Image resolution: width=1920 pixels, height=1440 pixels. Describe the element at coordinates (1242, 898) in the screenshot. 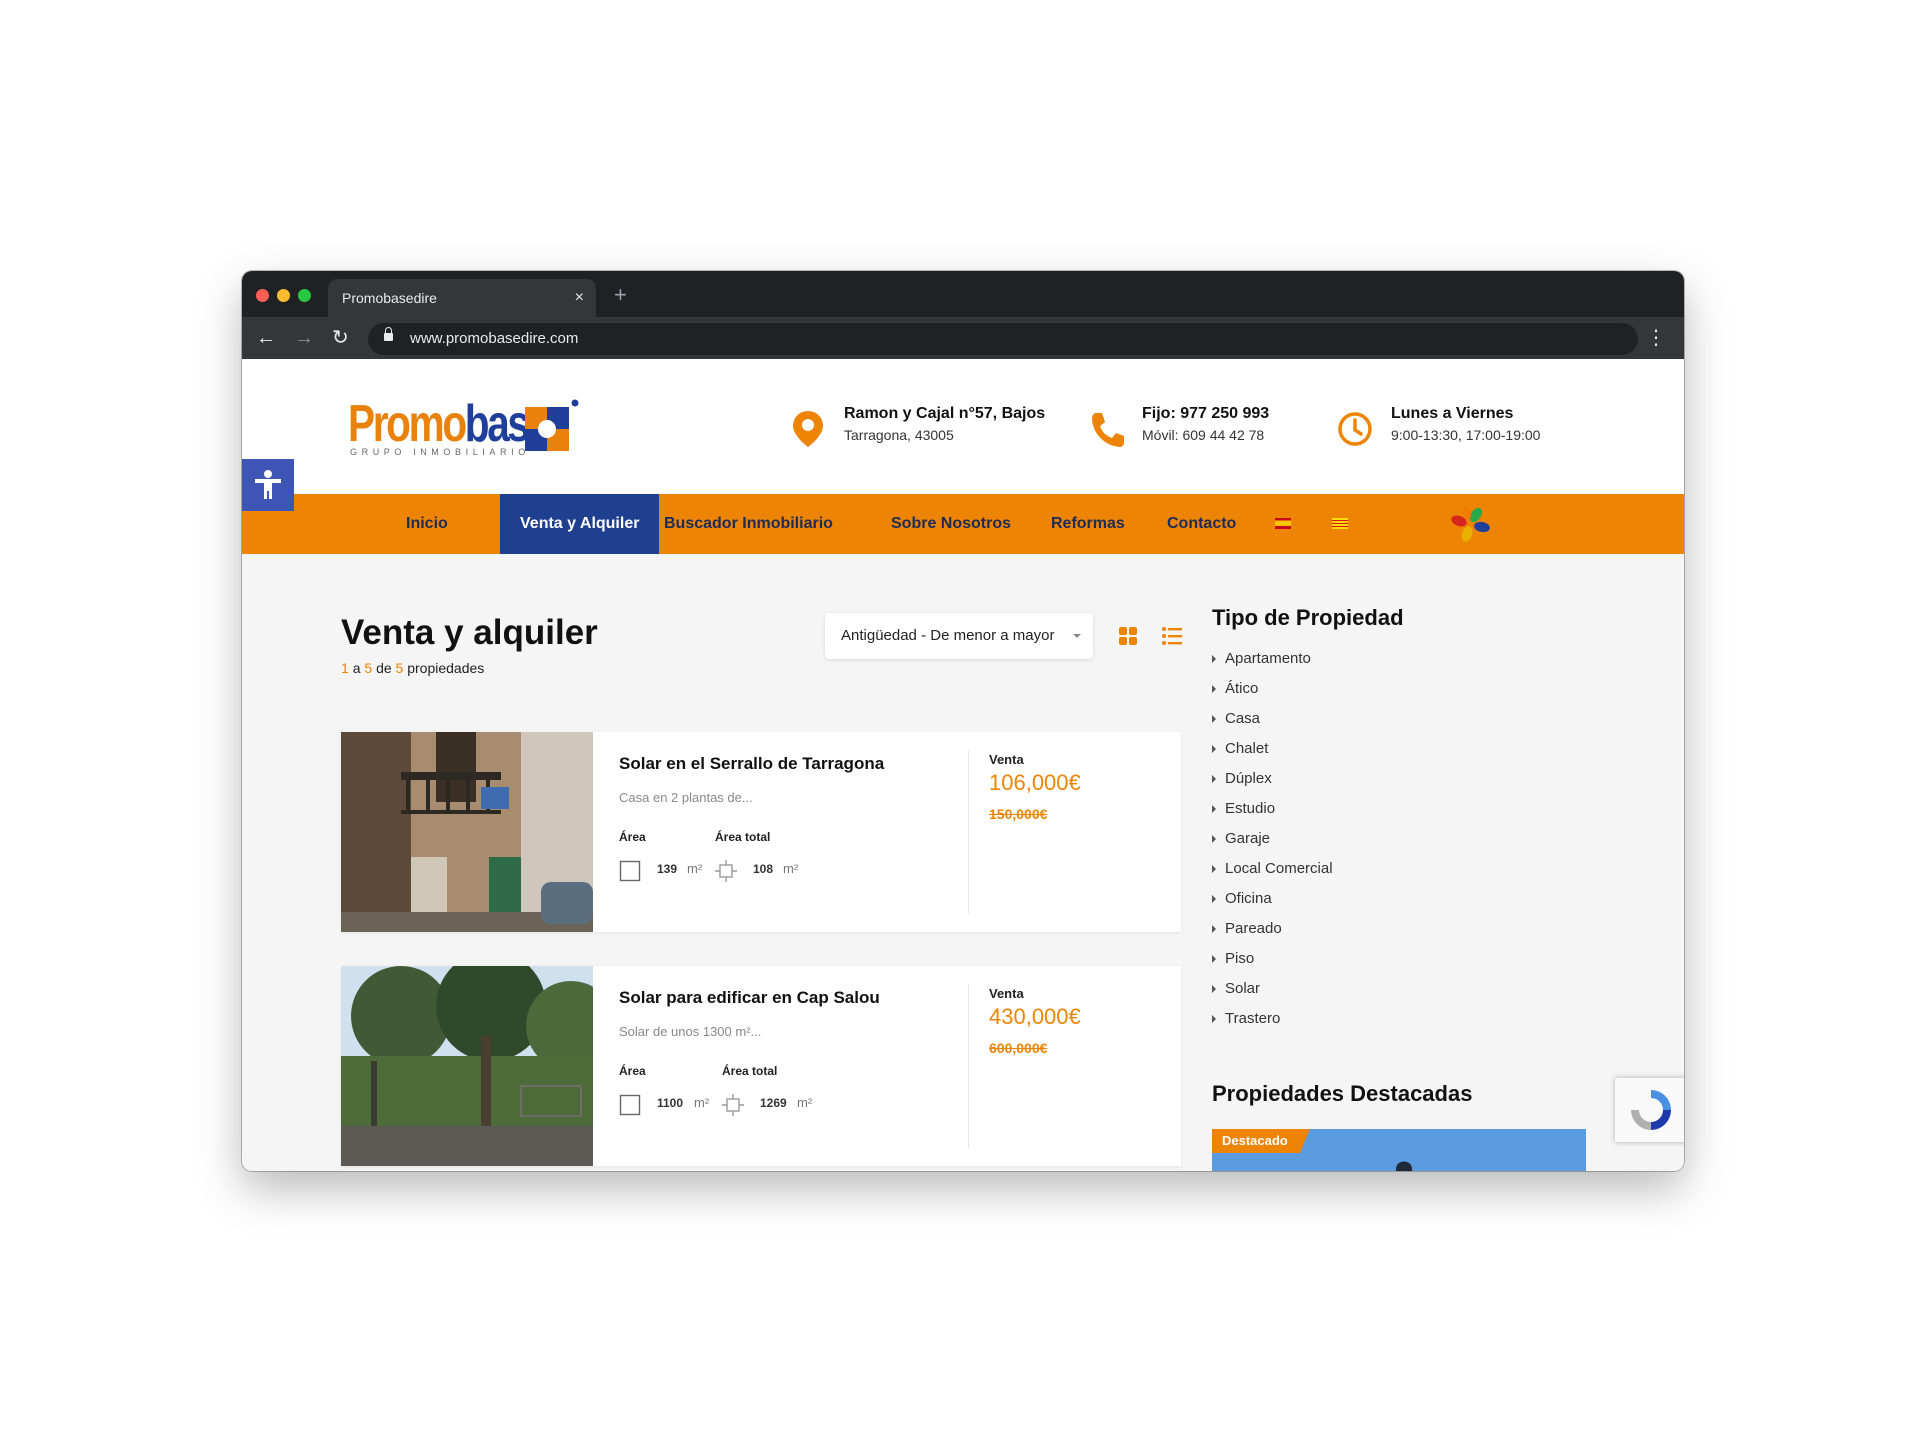

I see `property-type-link: Oficina` at that location.